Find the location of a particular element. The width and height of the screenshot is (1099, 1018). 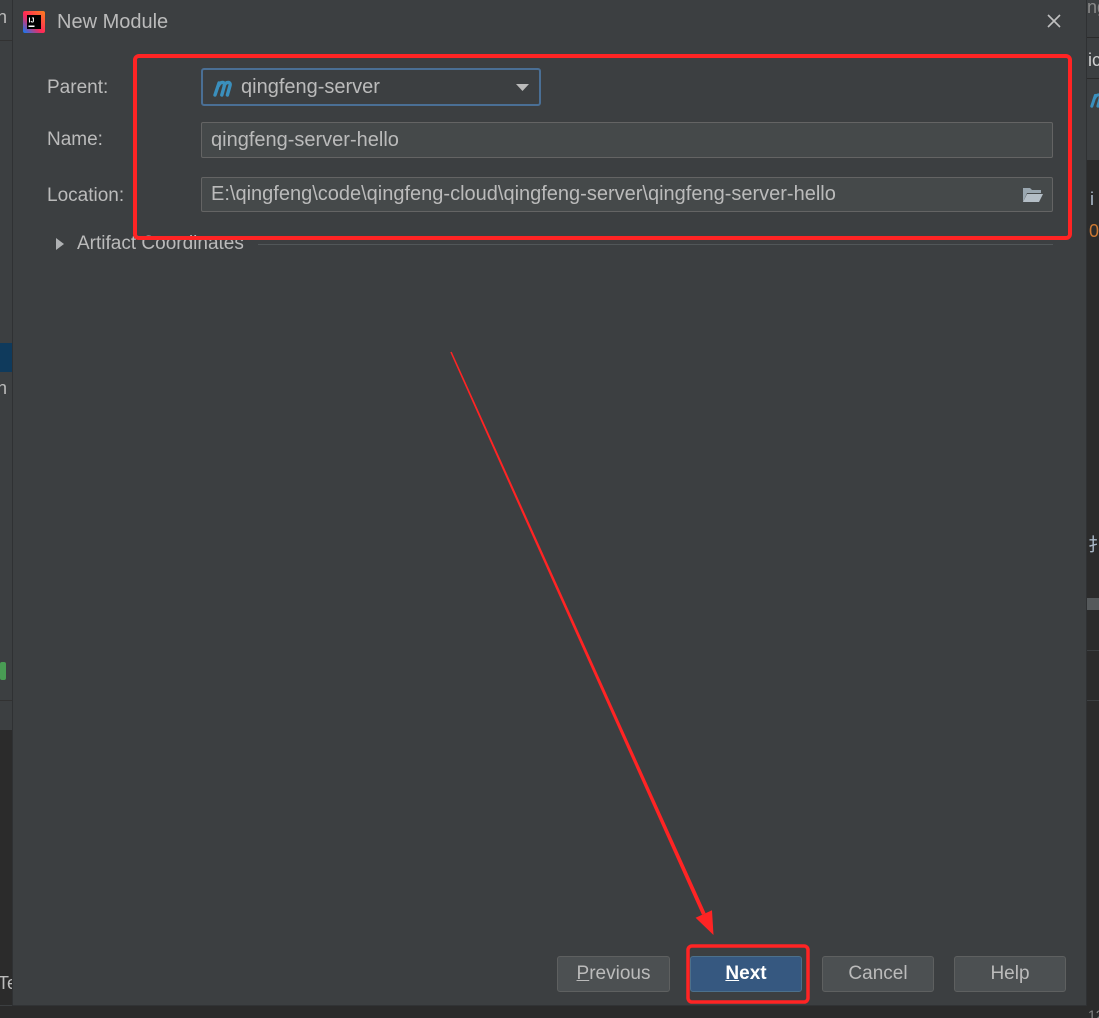

intellij-logo-icon: IJ is located at coordinates (34, 22).